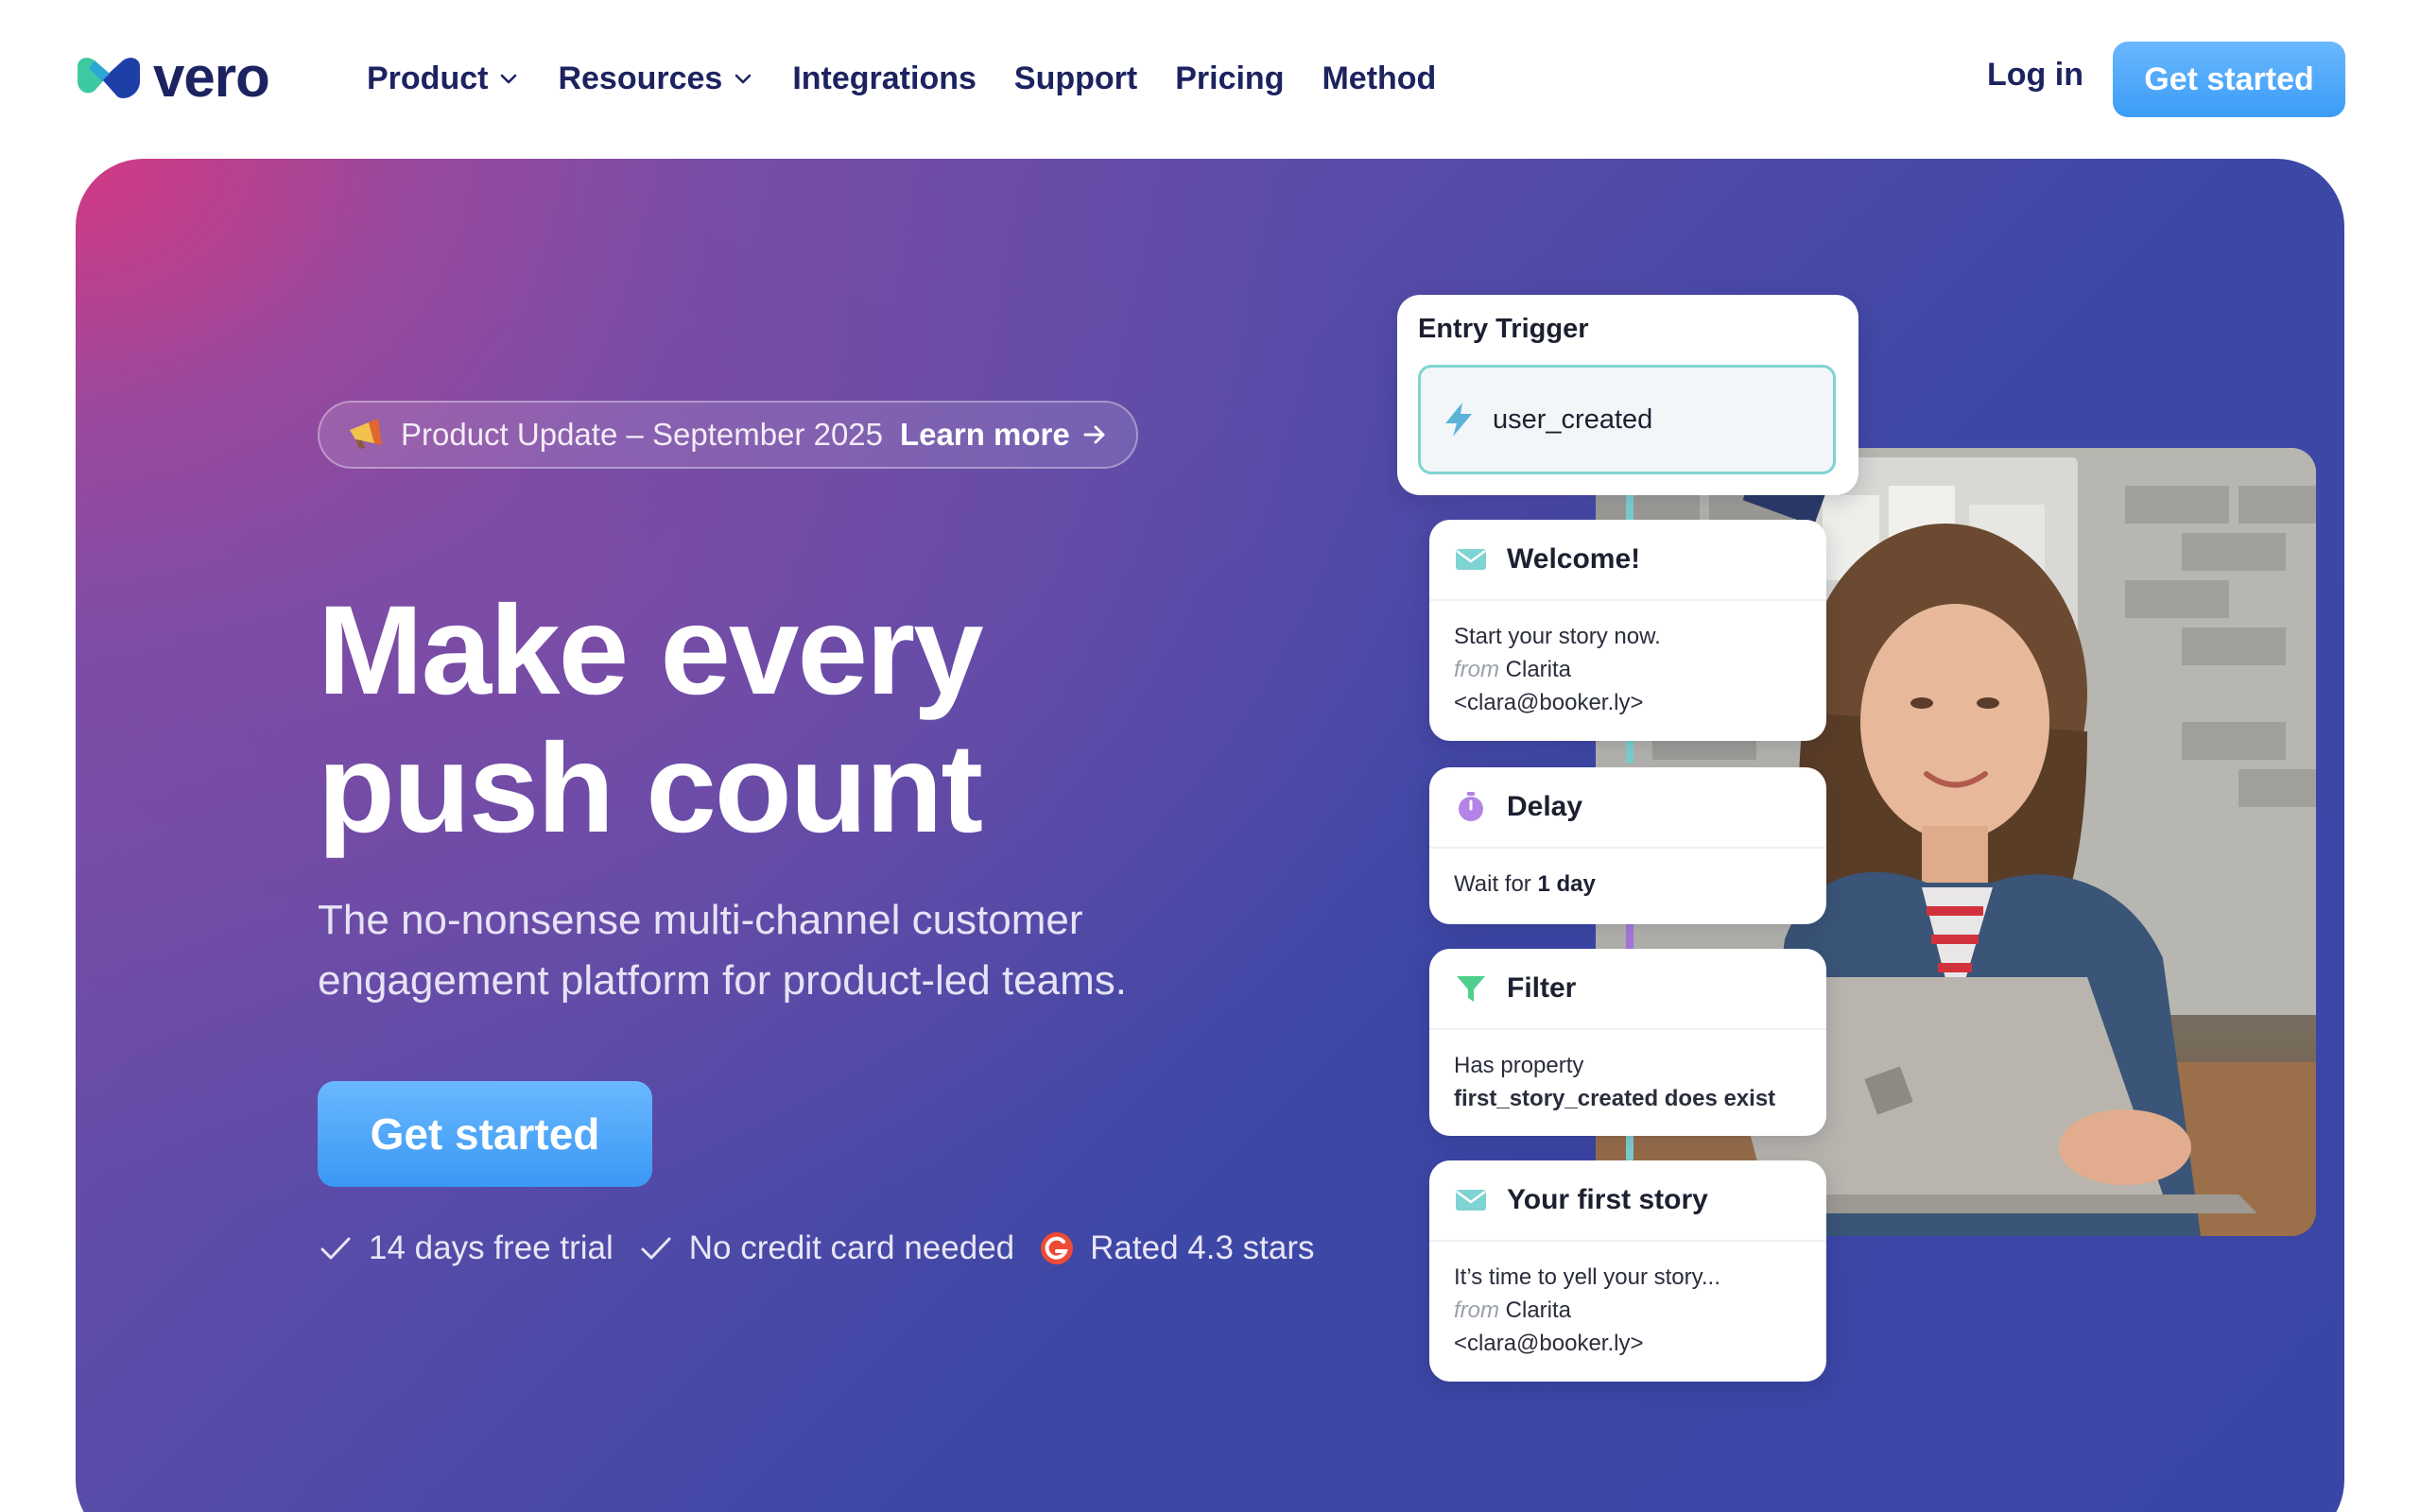 The height and width of the screenshot is (1512, 2420). What do you see at coordinates (211, 77) in the screenshot?
I see `brand-name: vero` at bounding box center [211, 77].